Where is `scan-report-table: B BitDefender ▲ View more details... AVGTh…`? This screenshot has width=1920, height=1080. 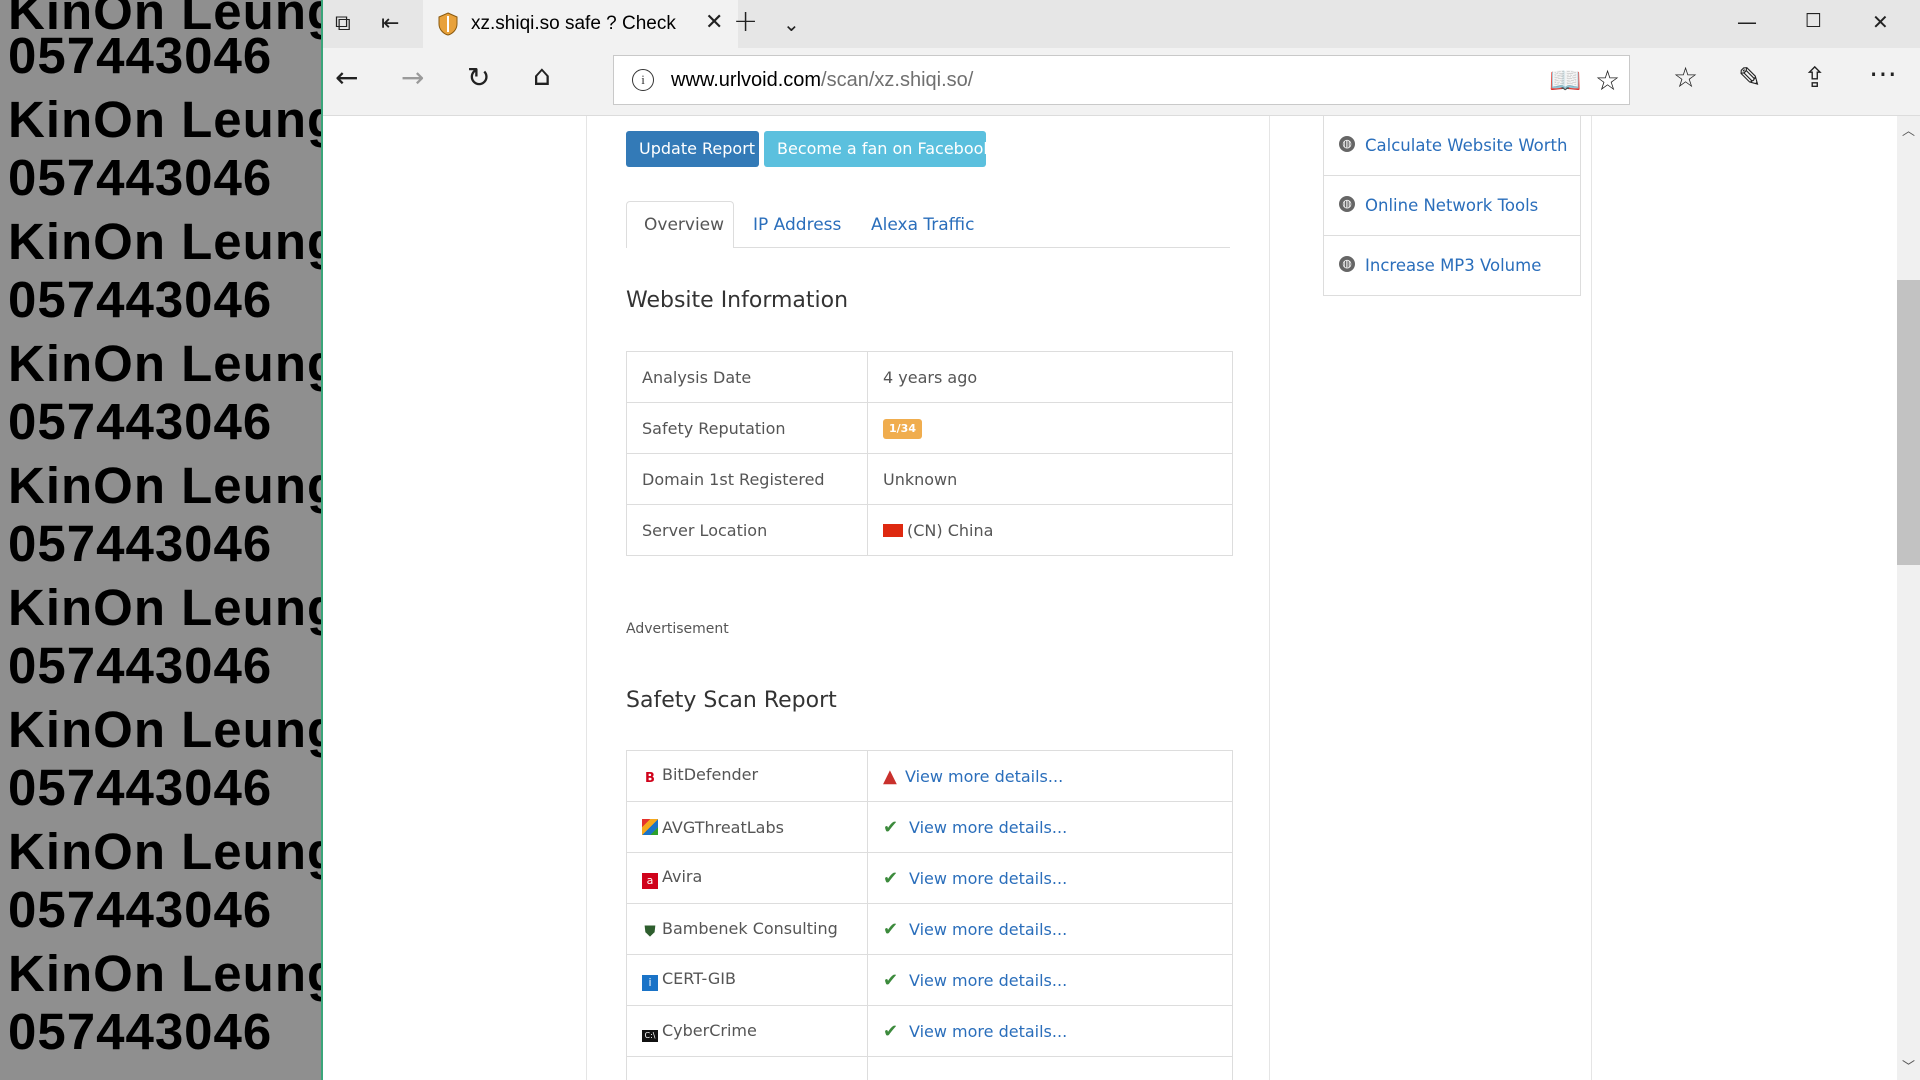
scan-report-table: B BitDefender ▲ View more details... AVGTh… is located at coordinates (929, 915).